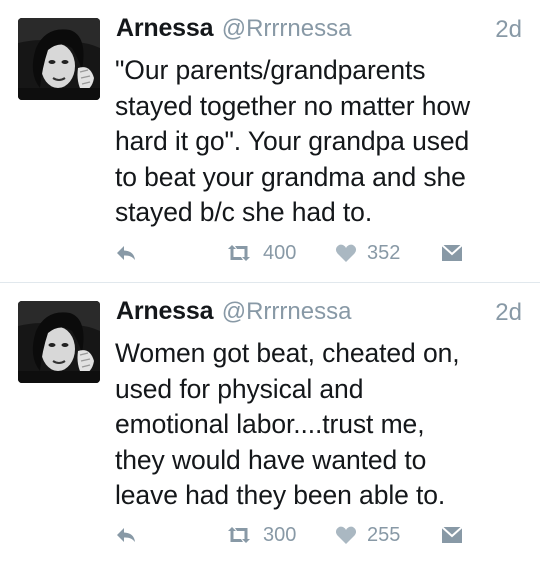 The width and height of the screenshot is (540, 563). What do you see at coordinates (260, 535) in the screenshot?
I see `retweet-button: 300` at bounding box center [260, 535].